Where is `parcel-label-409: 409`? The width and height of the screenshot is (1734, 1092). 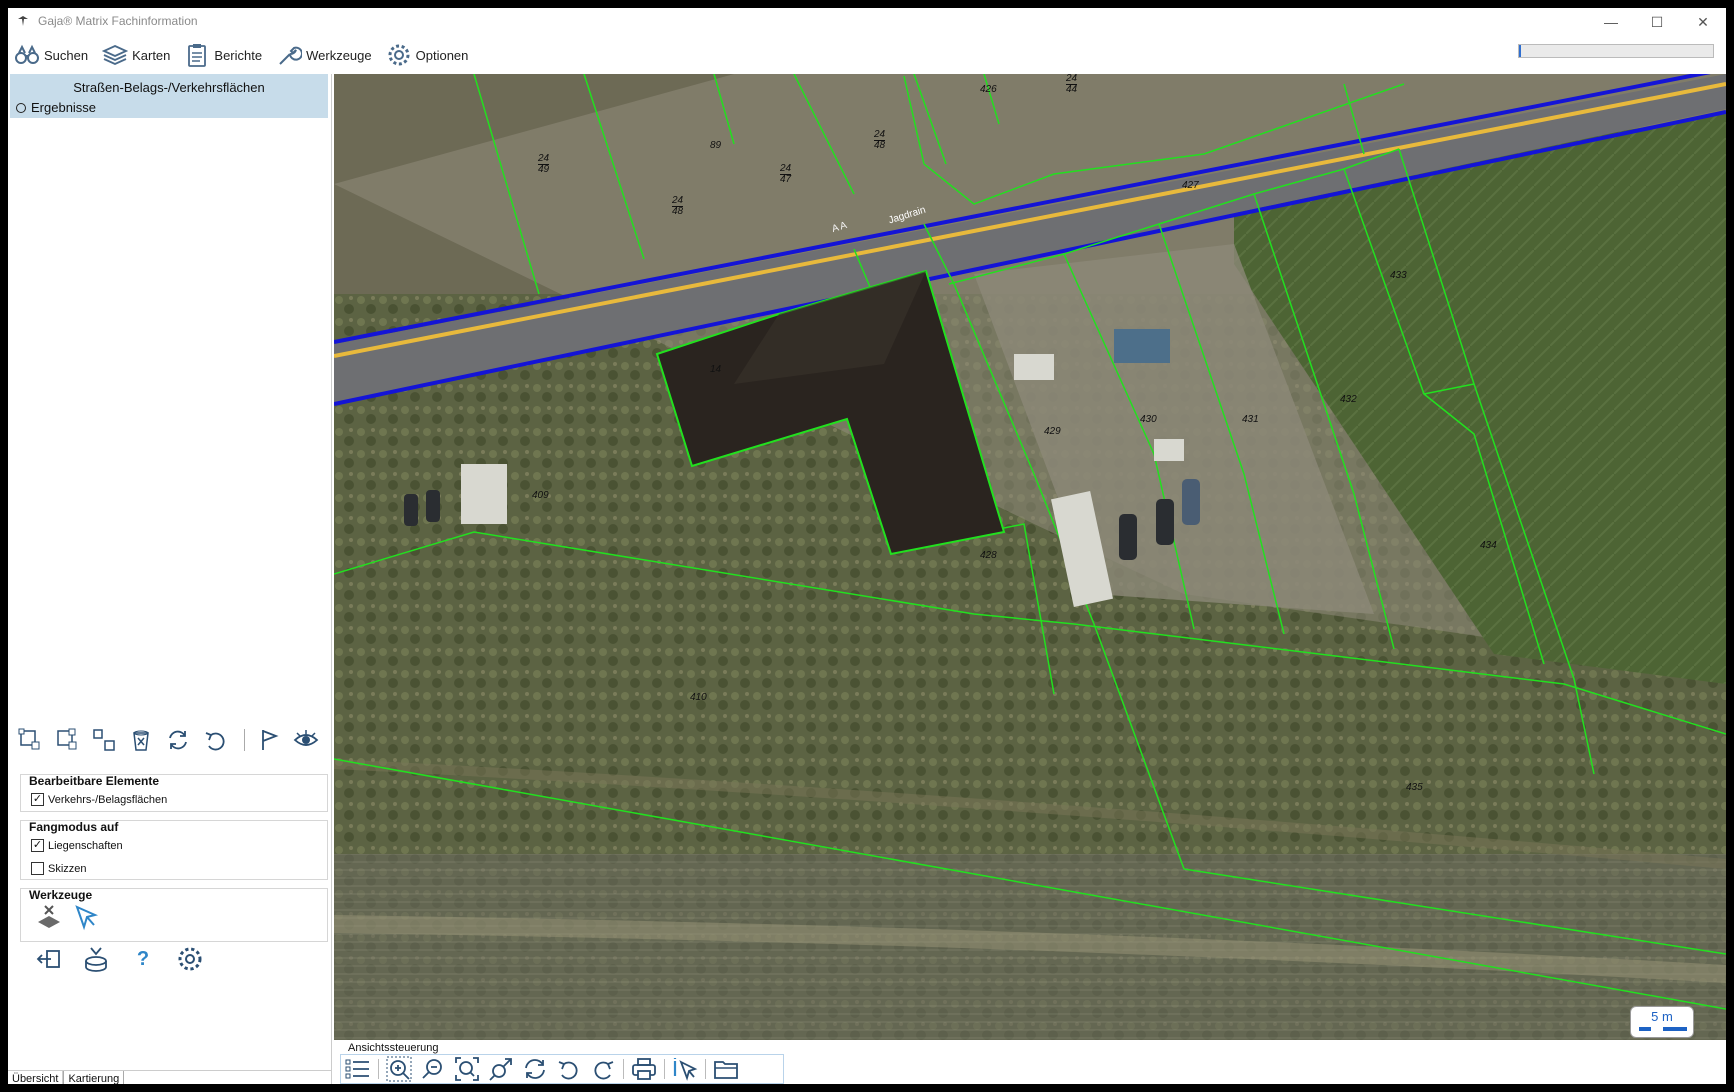
parcel-label-409: 409 is located at coordinates (540, 495).